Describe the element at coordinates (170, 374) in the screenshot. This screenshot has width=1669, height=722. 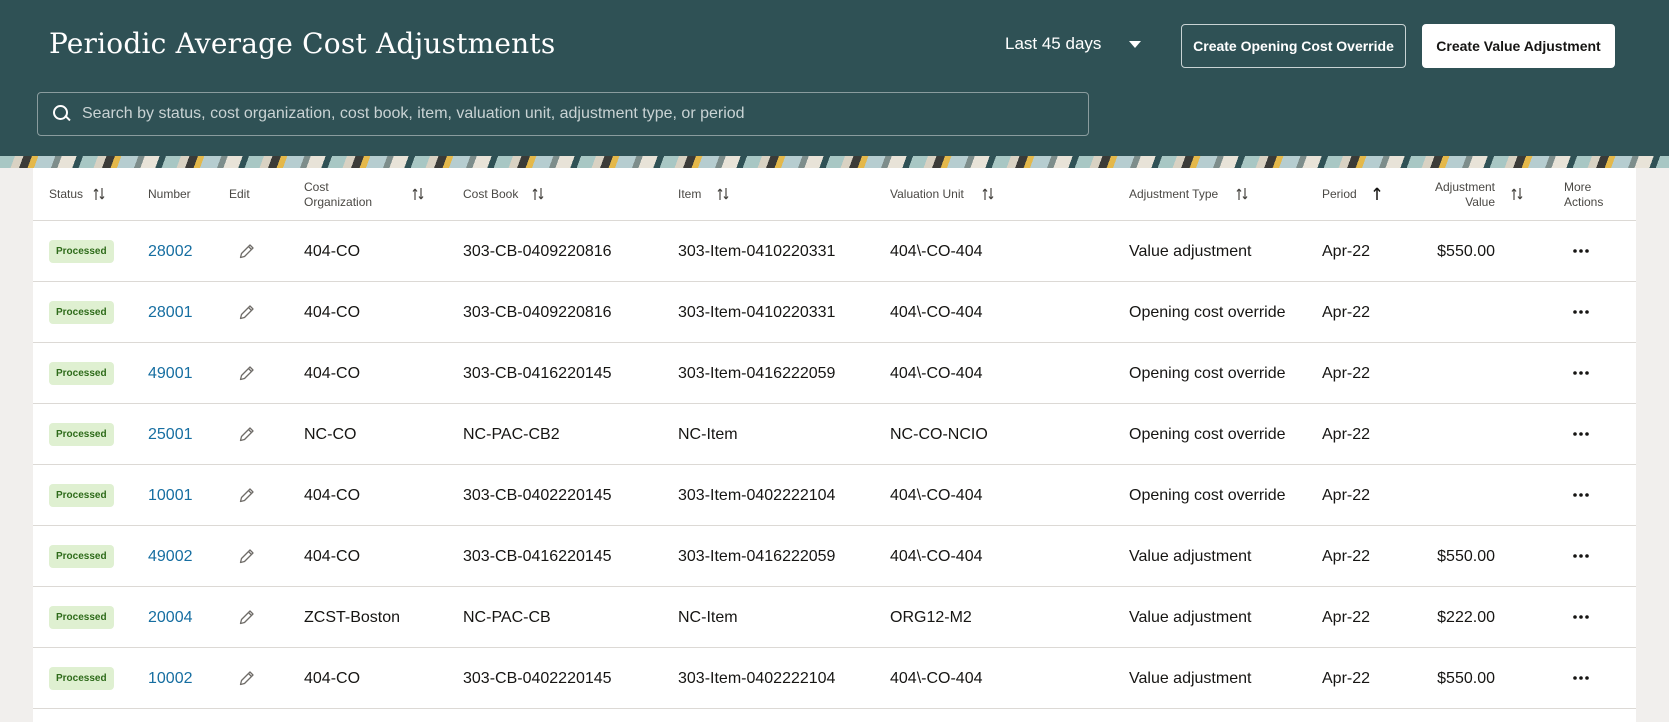
I see `adjustment-number-link: 49001` at that location.